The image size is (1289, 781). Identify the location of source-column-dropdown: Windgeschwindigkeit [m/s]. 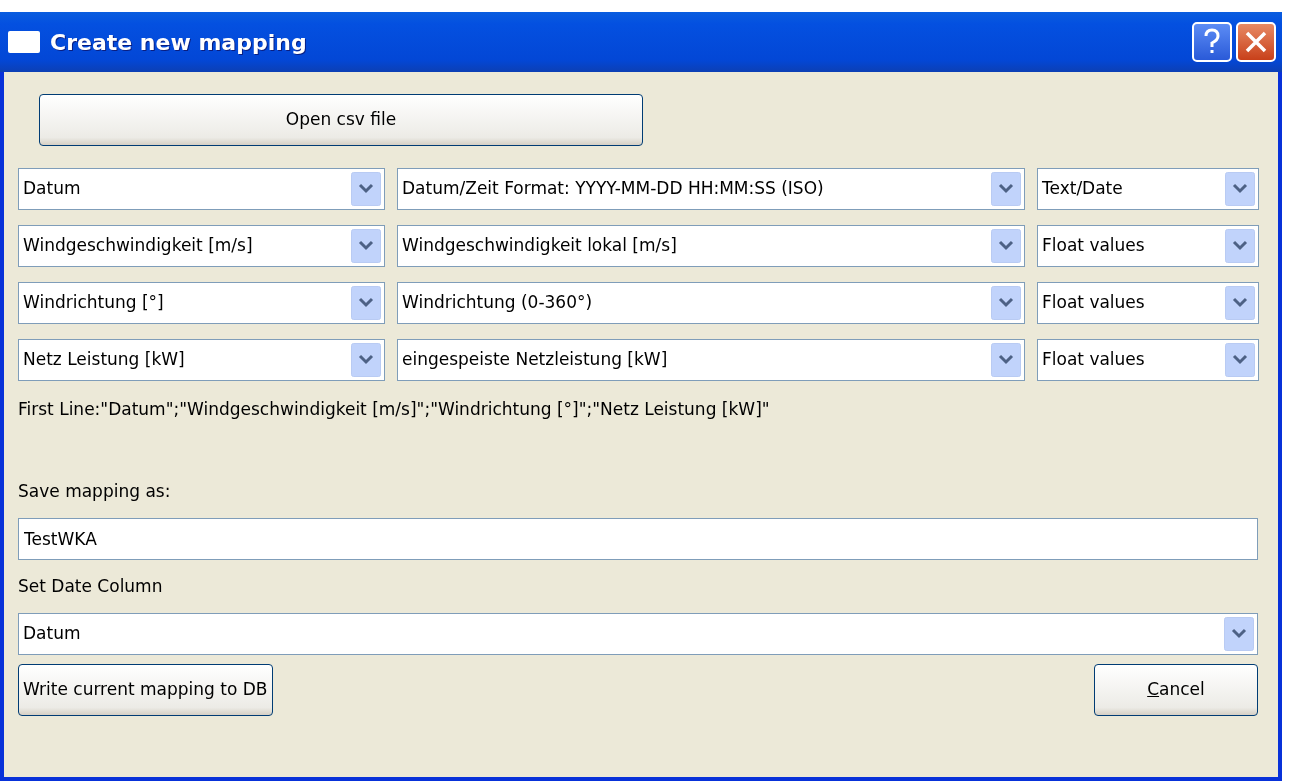
(201, 246).